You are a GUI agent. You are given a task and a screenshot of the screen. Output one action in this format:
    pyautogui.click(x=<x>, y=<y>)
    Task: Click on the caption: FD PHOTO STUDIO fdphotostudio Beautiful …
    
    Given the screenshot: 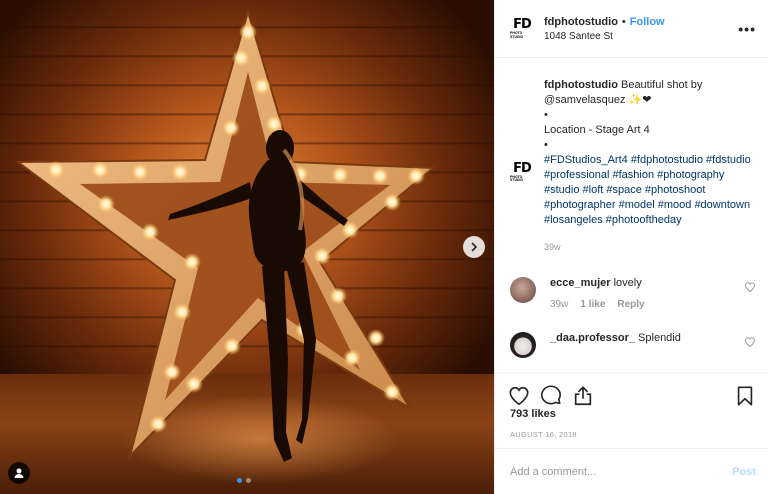 What is the action you would take?
    pyautogui.click(x=633, y=166)
    